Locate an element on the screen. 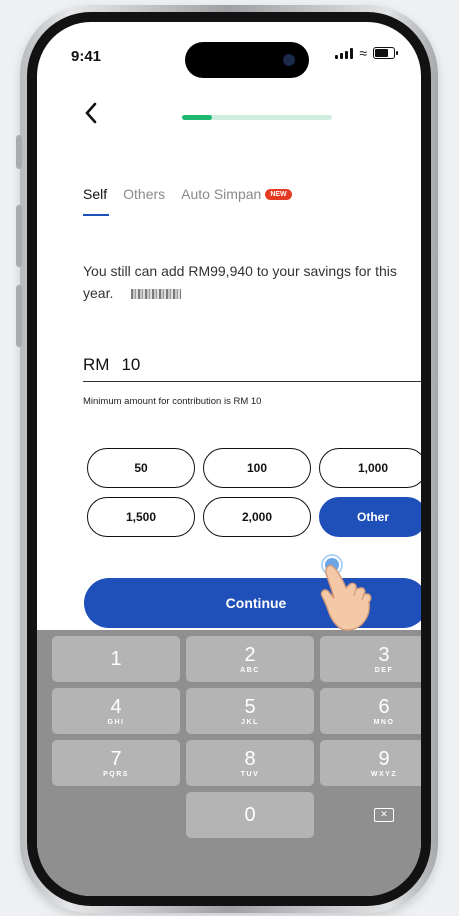  dynamic-island is located at coordinates (247, 60).